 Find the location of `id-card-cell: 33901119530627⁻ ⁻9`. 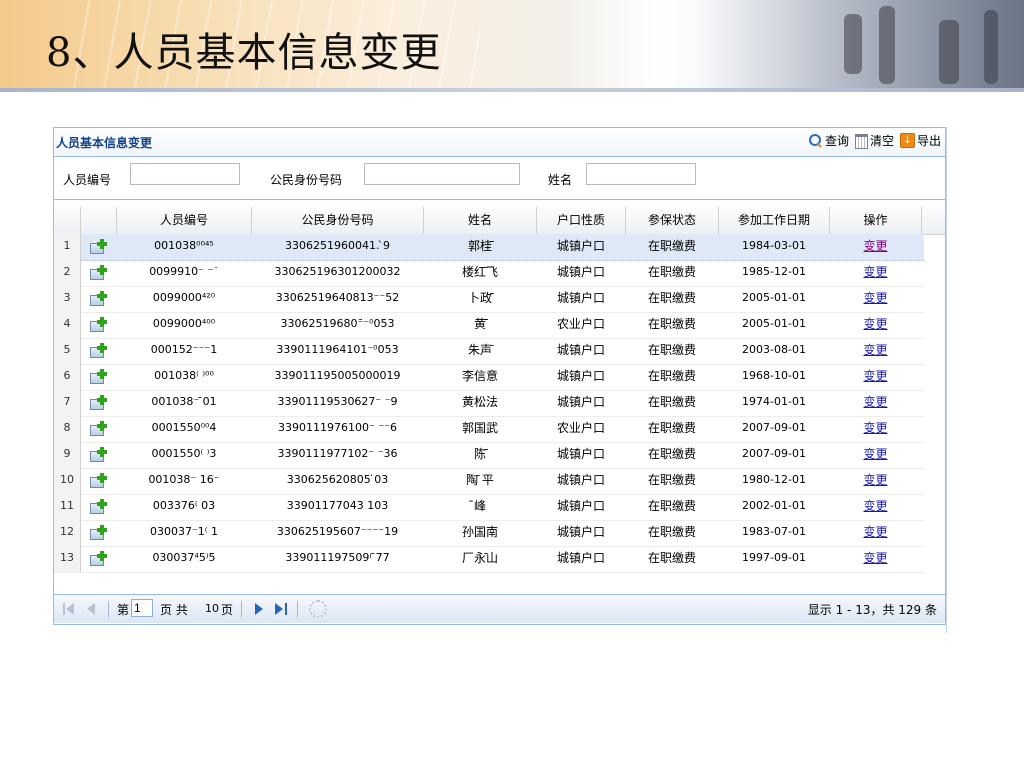

id-card-cell: 33901119530627⁻ ⁻9 is located at coordinates (337, 401).